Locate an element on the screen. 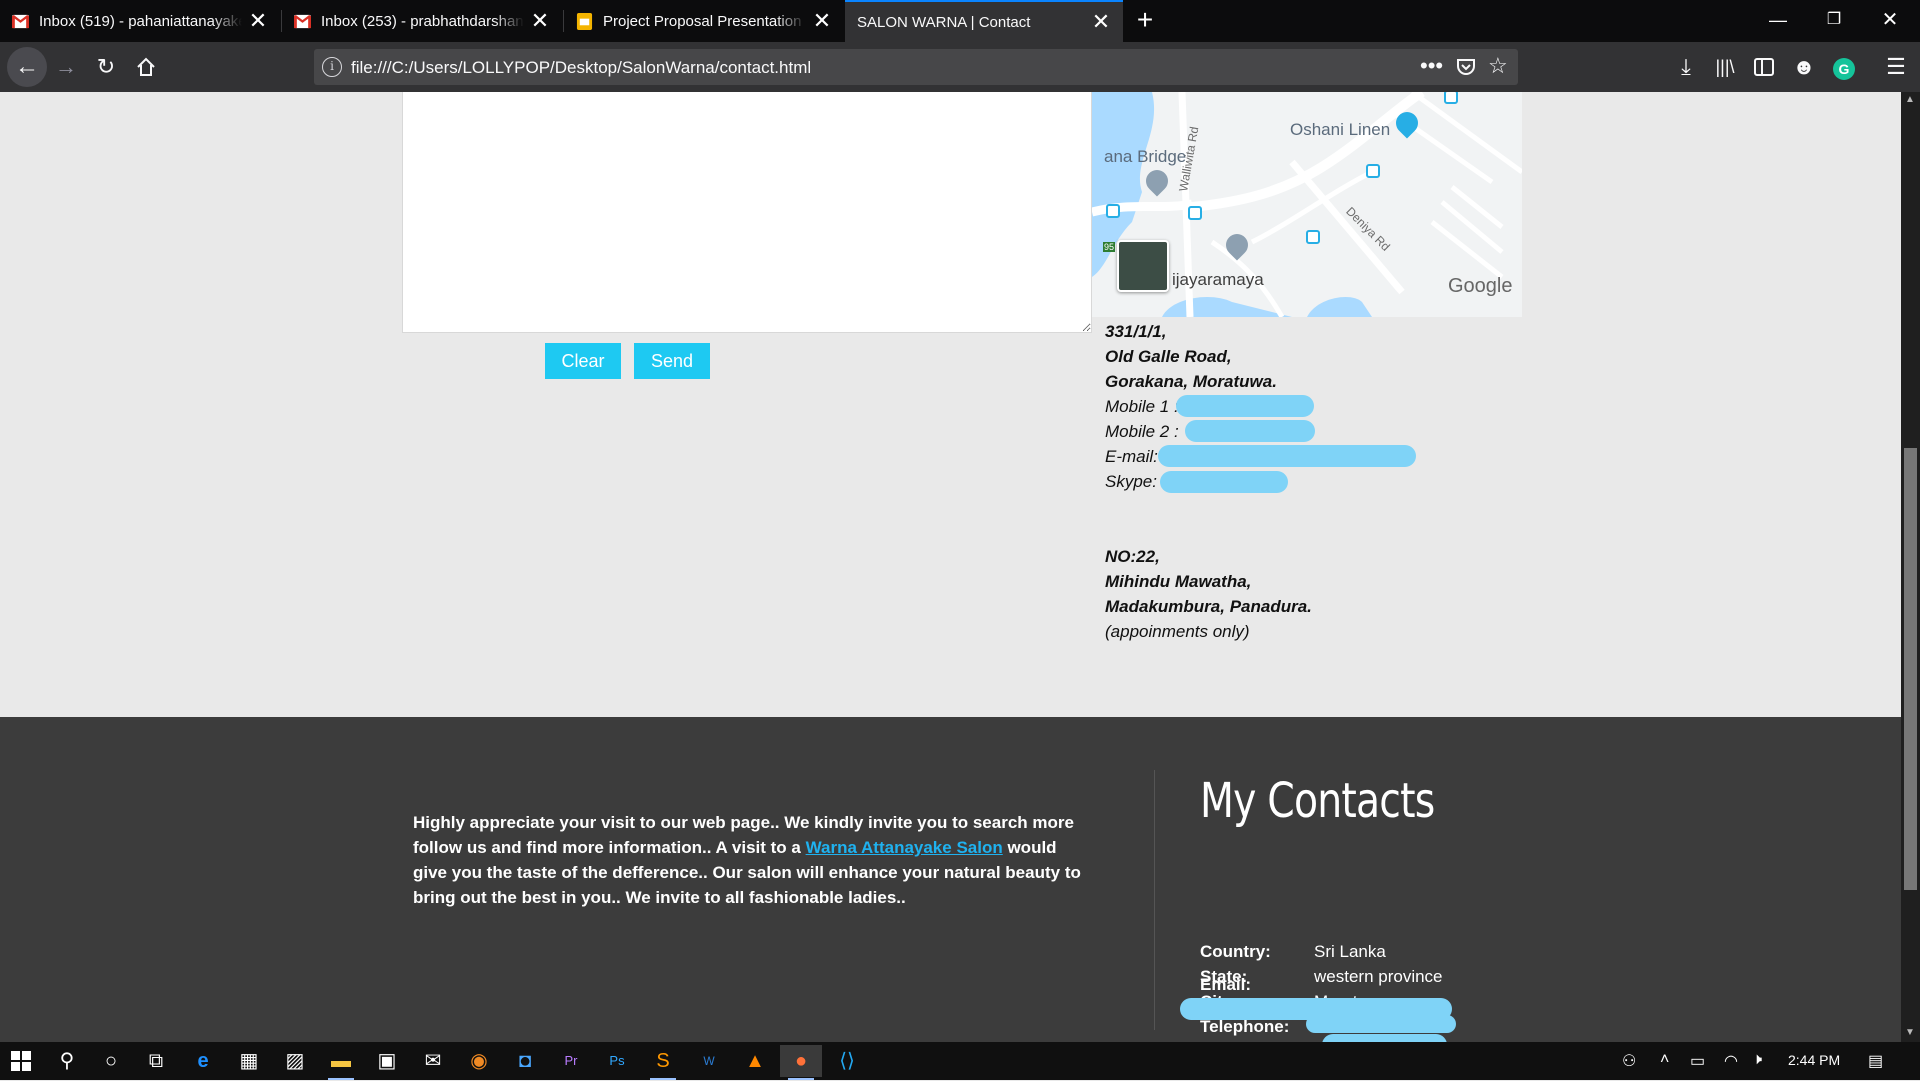 The width and height of the screenshot is (1920, 1081). tab-title: Inbox (519) - pahaniattanayake is located at coordinates (140, 21).